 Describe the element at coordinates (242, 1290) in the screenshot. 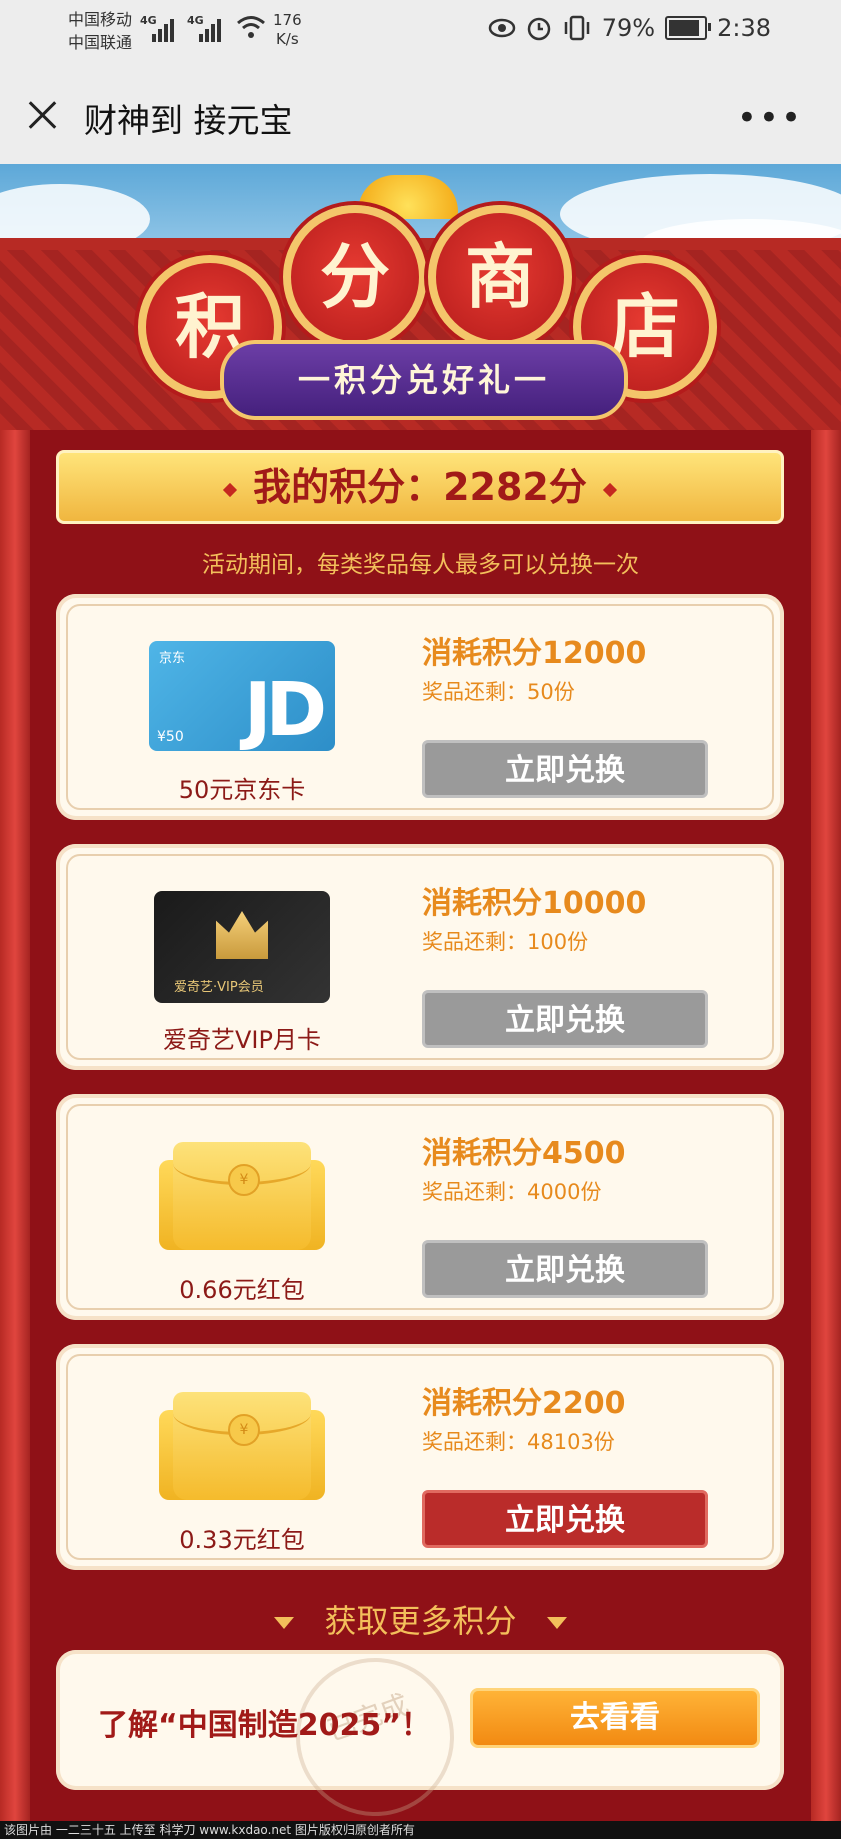

I see `prize-name: 0.66元红包` at that location.